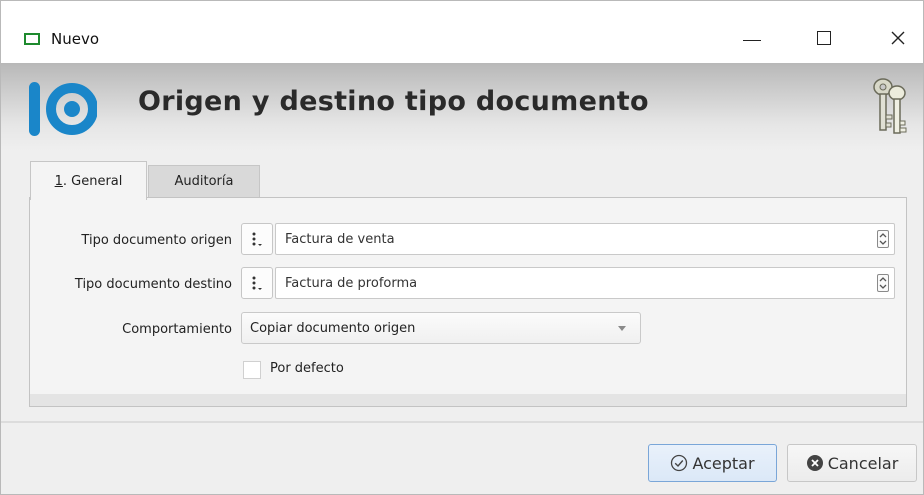  Describe the element at coordinates (468, 400) in the screenshot. I see `panel-footer-strip` at that location.